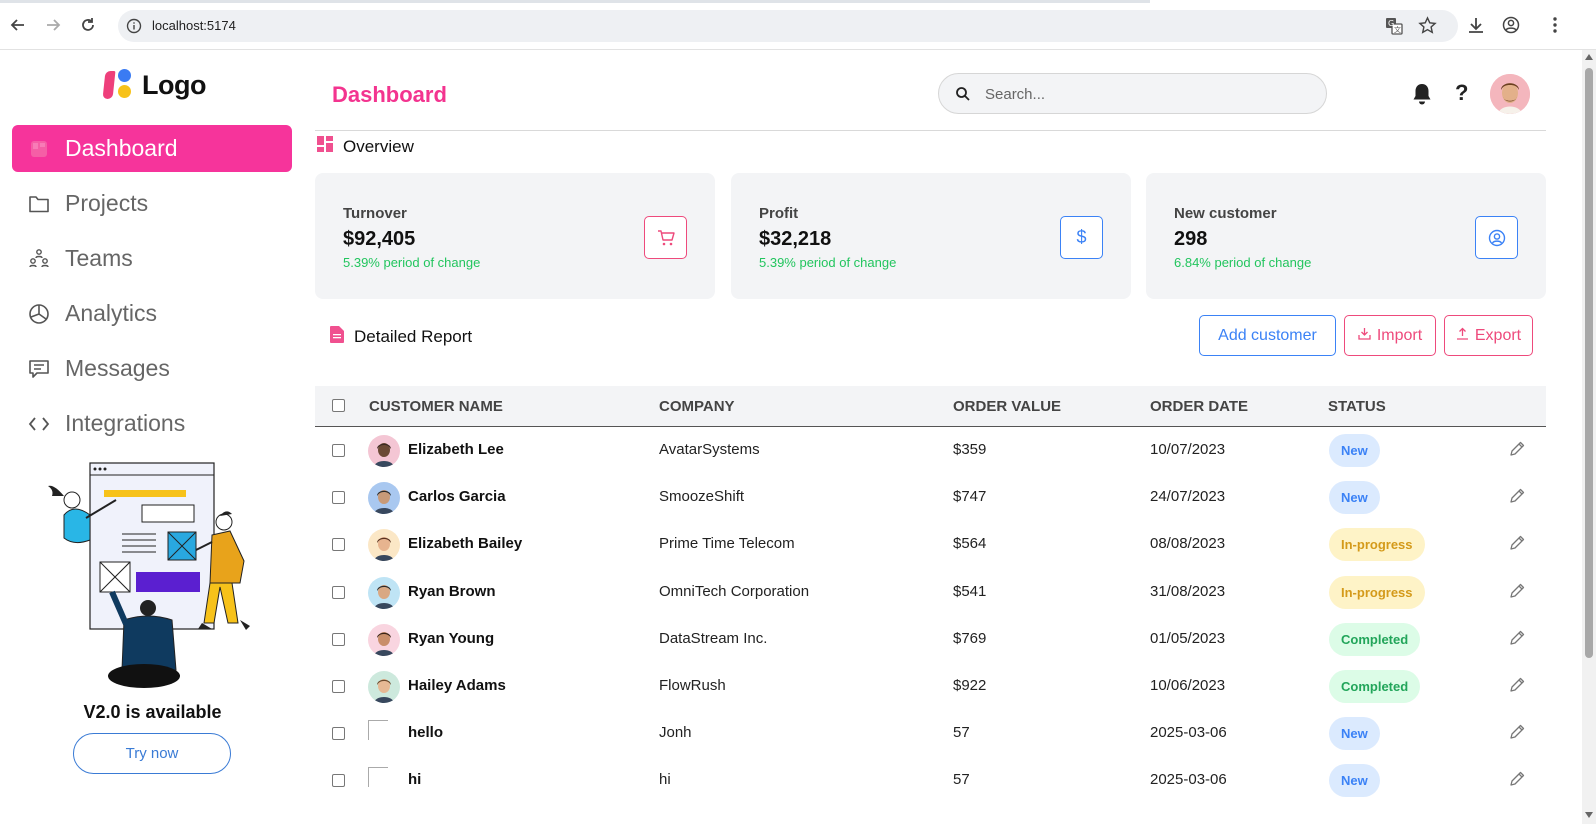  I want to click on profile-icon, so click(1511, 25).